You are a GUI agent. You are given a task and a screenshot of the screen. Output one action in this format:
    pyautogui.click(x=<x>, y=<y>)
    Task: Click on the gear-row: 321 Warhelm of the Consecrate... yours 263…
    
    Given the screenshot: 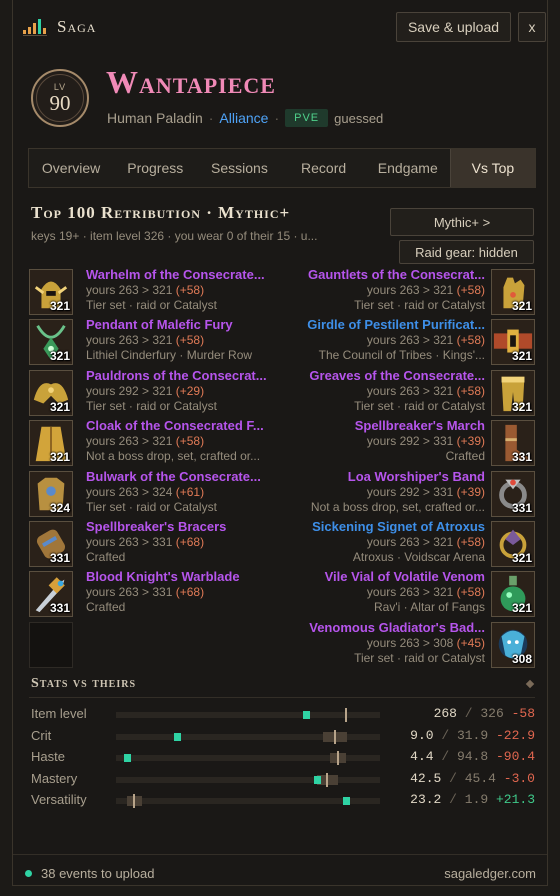 What is the action you would take?
    pyautogui.click(x=154, y=292)
    